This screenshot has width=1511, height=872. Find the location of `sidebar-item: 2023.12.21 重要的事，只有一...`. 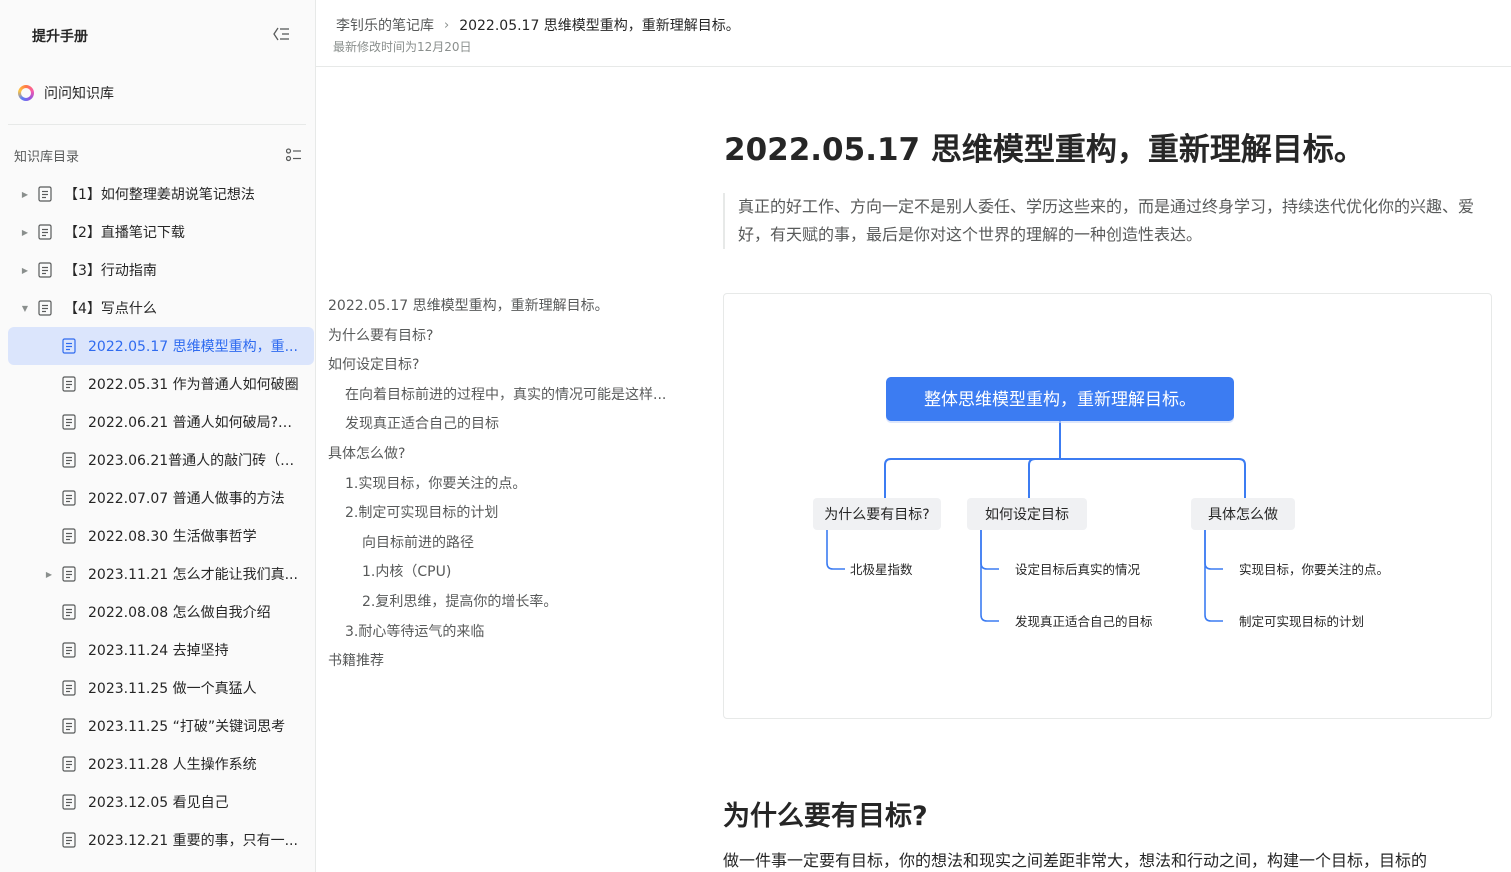

sidebar-item: 2023.12.21 重要的事，只有一... is located at coordinates (161, 840).